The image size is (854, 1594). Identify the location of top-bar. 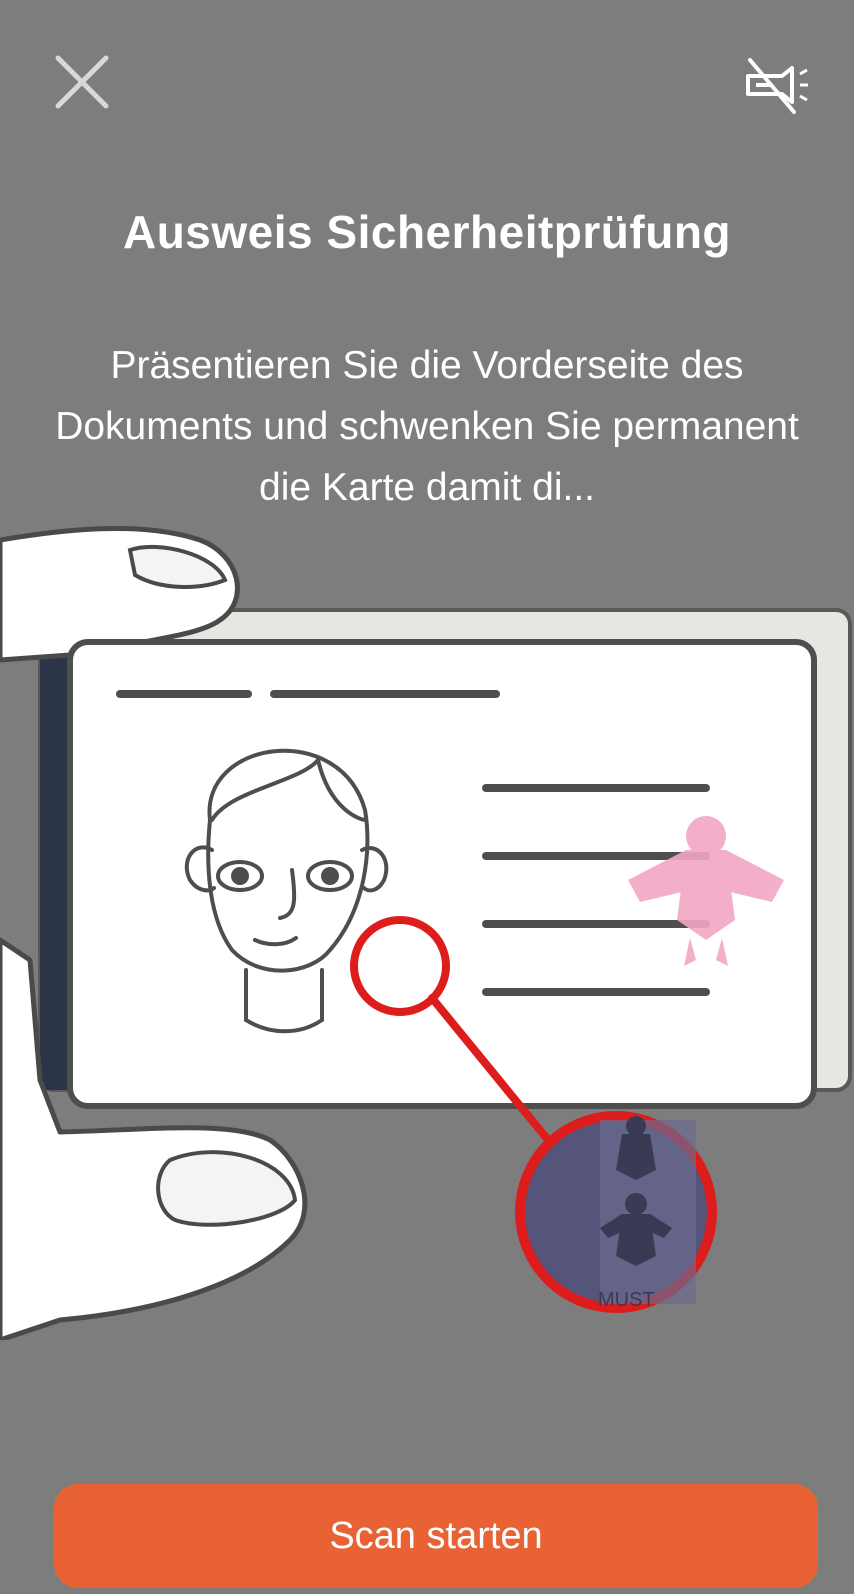
(427, 85).